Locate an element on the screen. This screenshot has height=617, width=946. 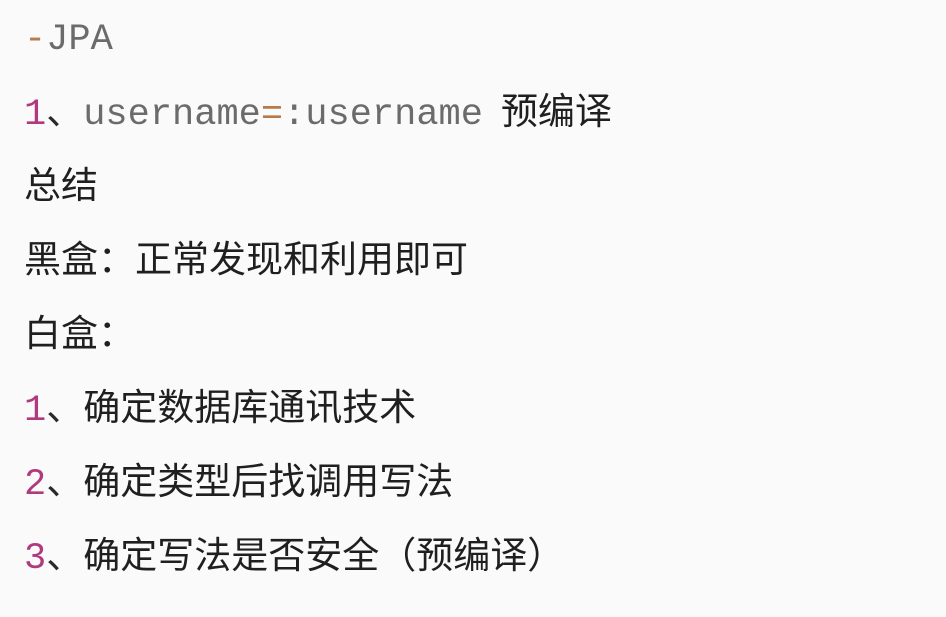
line-jpa-heading: -JPA is located at coordinates (480, 51).